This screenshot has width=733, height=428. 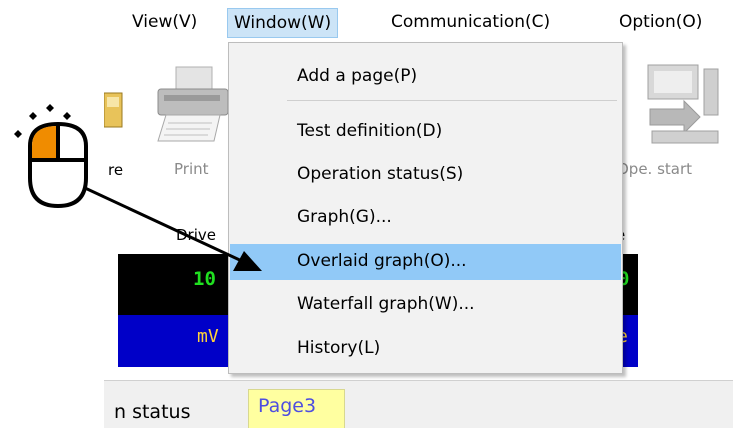 What do you see at coordinates (425, 349) in the screenshot?
I see `menu-item-history: History(L)` at bounding box center [425, 349].